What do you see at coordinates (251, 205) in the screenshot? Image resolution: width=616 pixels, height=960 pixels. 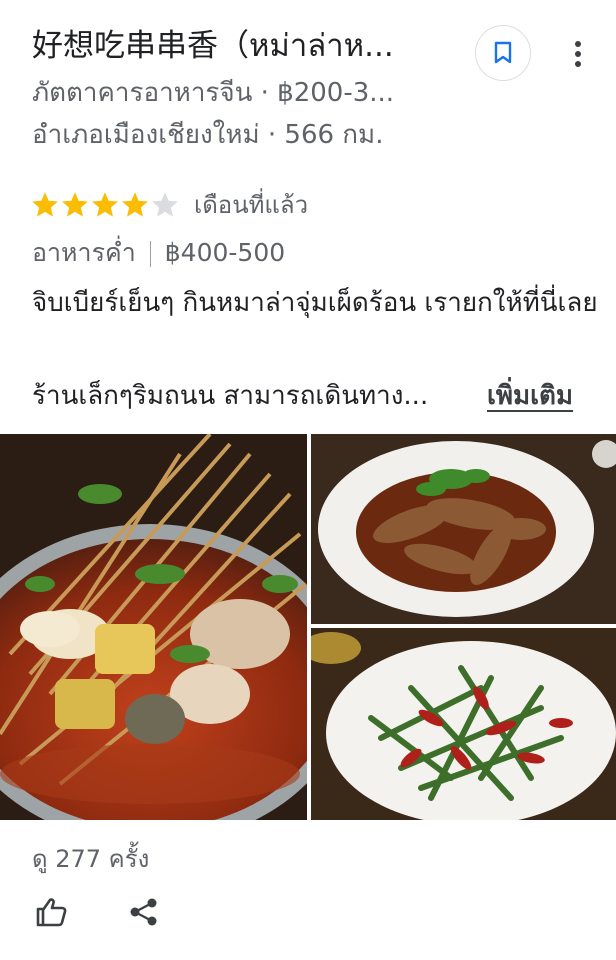 I see `review-time: เดือนที่แล้ว` at bounding box center [251, 205].